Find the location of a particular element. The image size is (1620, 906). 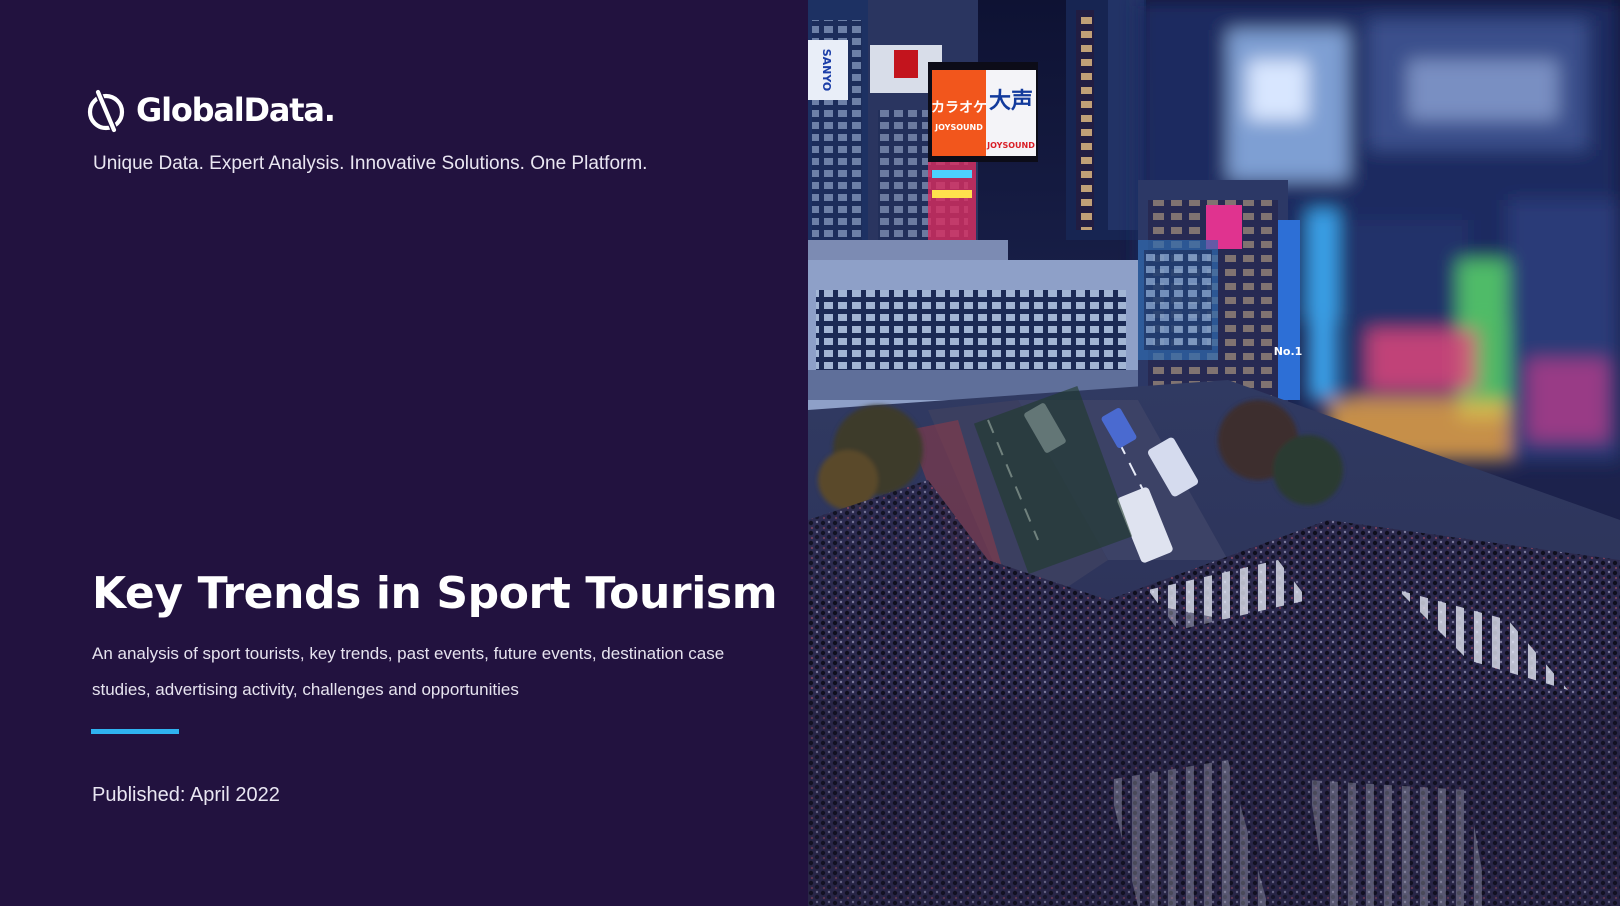

globaldata-logo: GlobalData. is located at coordinates (211, 110).